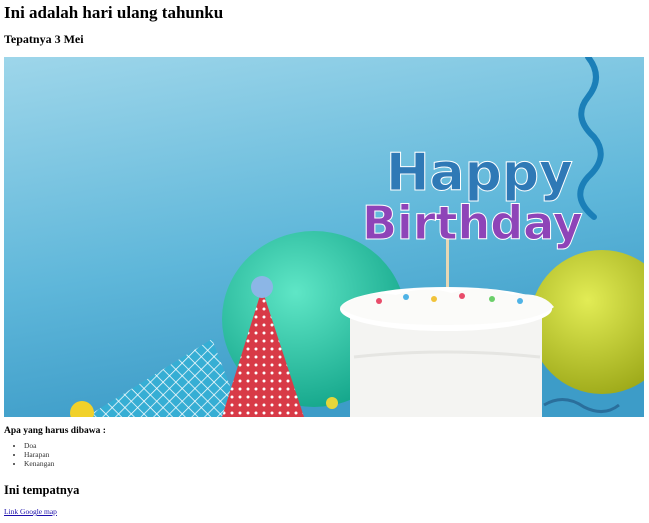 The height and width of the screenshot is (523, 649). I want to click on bring-list-label: Apa yang harus dibawa :, so click(55, 431).